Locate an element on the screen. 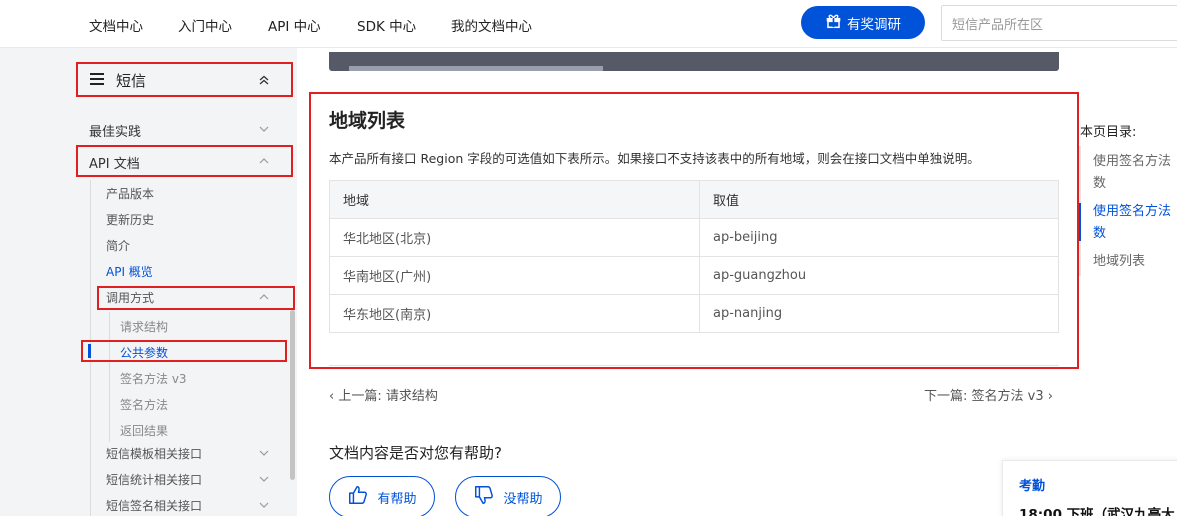  sidebar-item-product-version: 产品版本 is located at coordinates (130, 193).